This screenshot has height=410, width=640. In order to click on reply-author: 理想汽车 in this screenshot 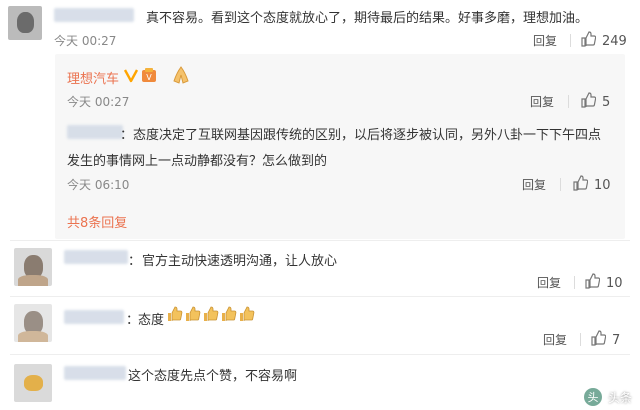, I will do `click(93, 77)`.